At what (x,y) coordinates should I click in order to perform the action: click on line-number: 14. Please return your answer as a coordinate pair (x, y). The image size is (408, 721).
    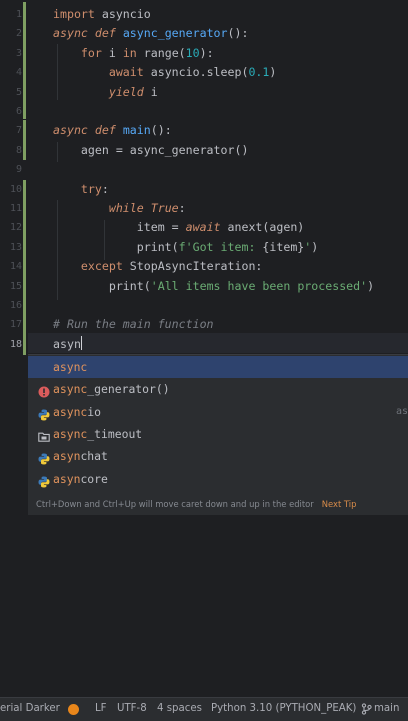
    Looking at the image, I should click on (15, 267).